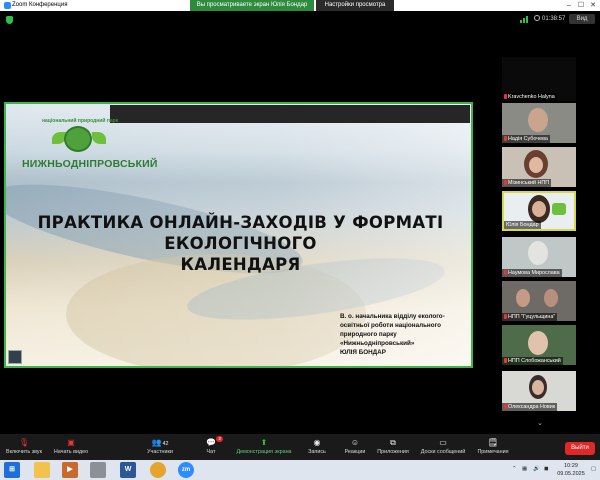 The image size is (600, 480). What do you see at coordinates (24, 452) in the screenshot?
I see `unmute-label: Включить звук` at bounding box center [24, 452].